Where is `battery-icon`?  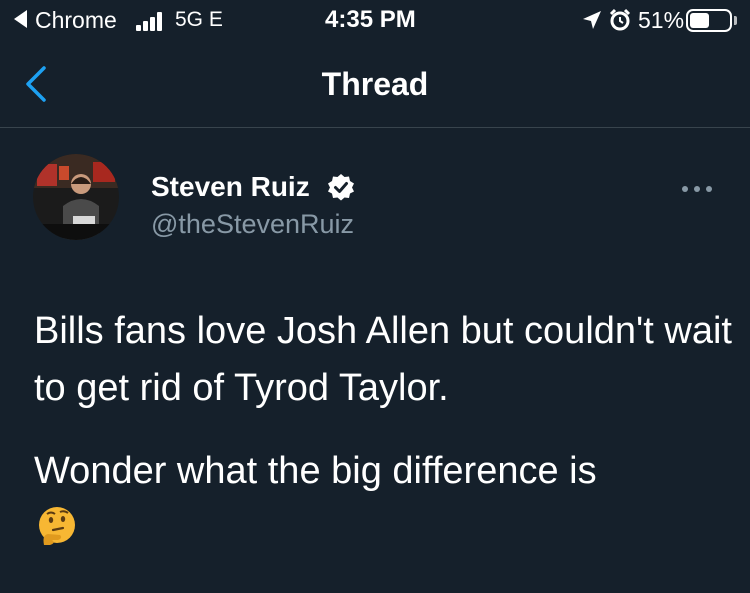 battery-icon is located at coordinates (709, 20).